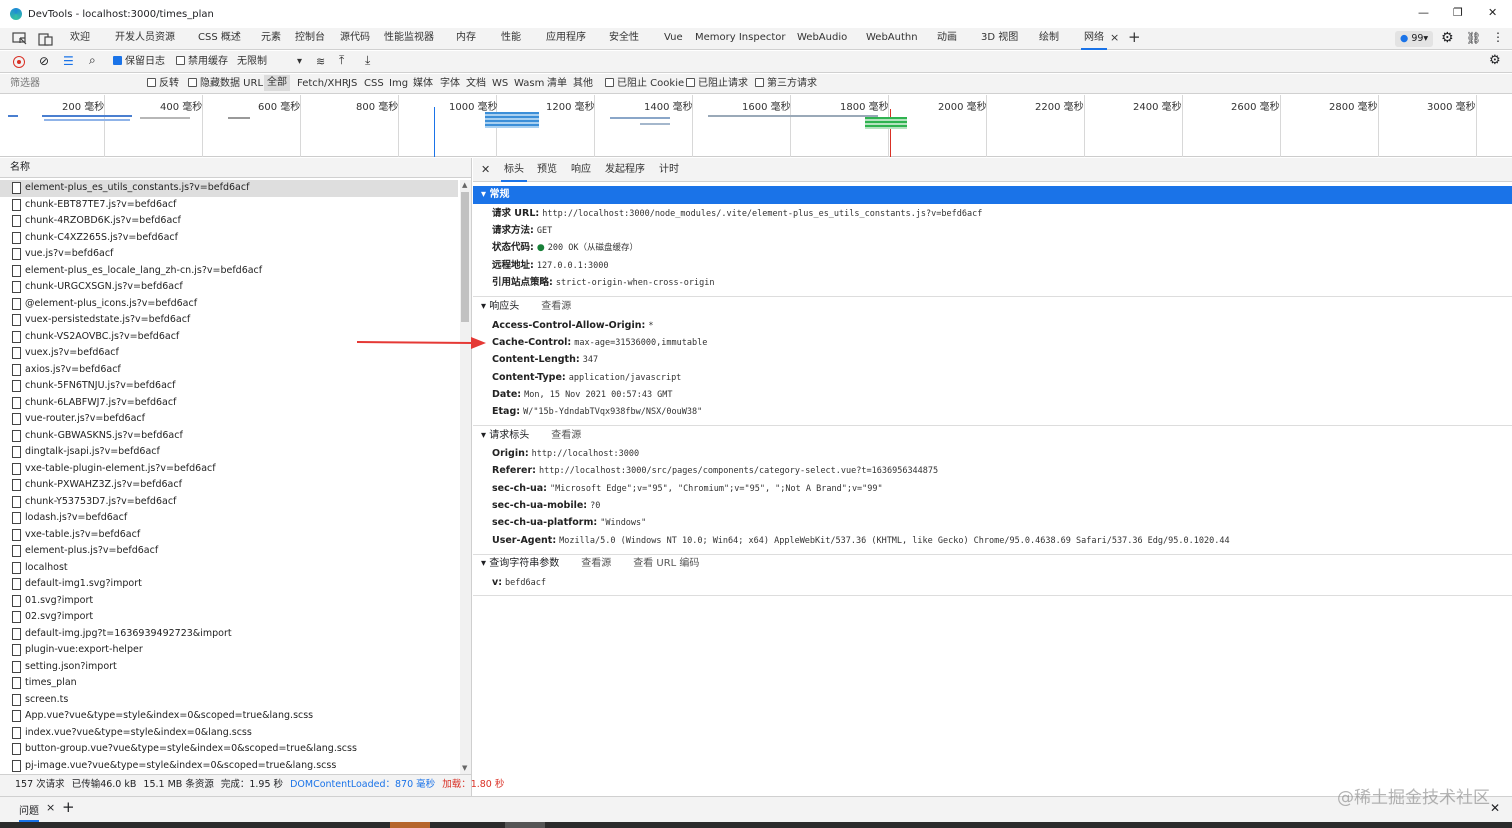 The height and width of the screenshot is (828, 1512). I want to click on tab-performance: 性能, so click(511, 39).